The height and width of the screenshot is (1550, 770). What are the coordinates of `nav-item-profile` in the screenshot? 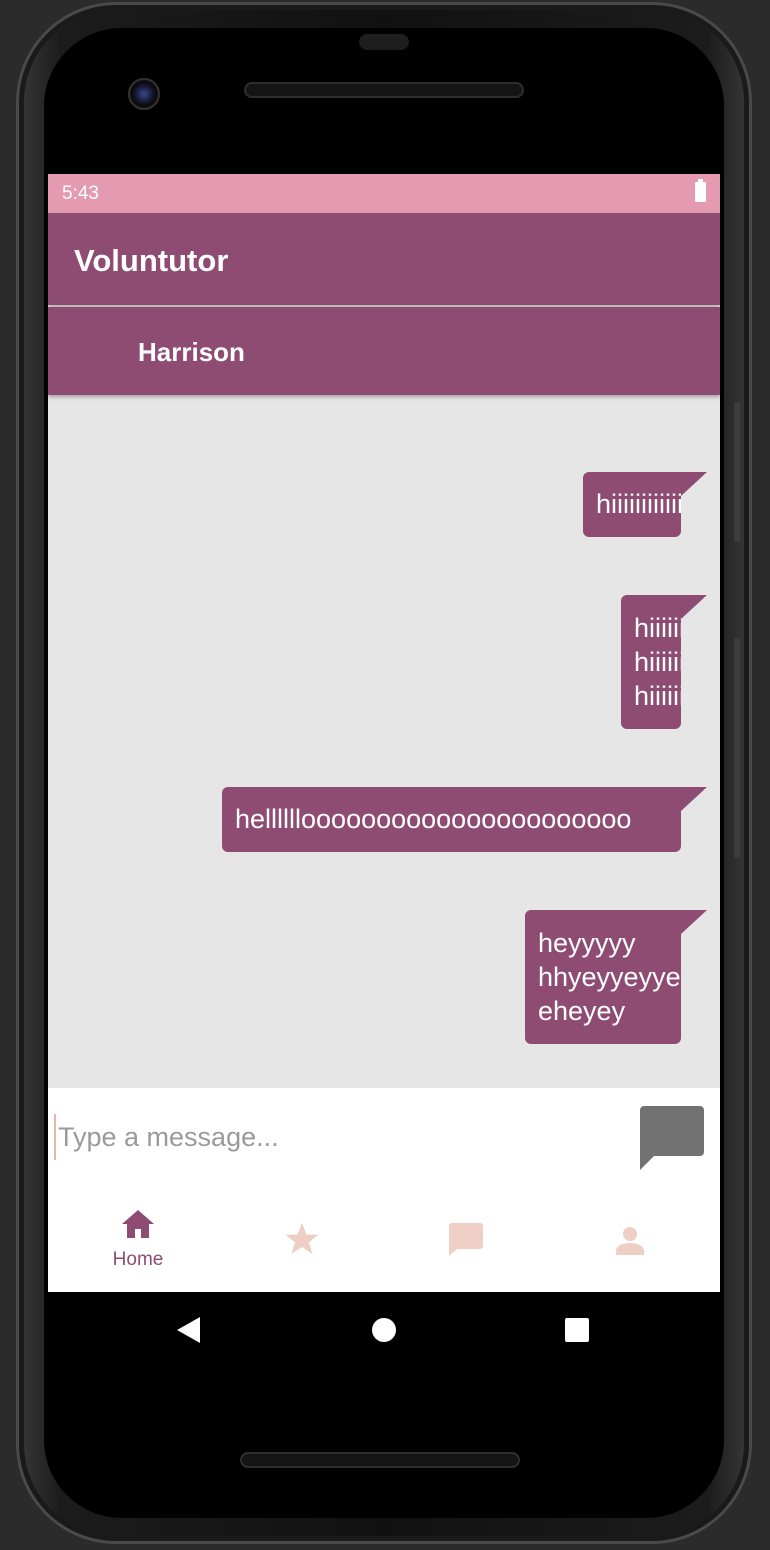 It's located at (630, 1241).